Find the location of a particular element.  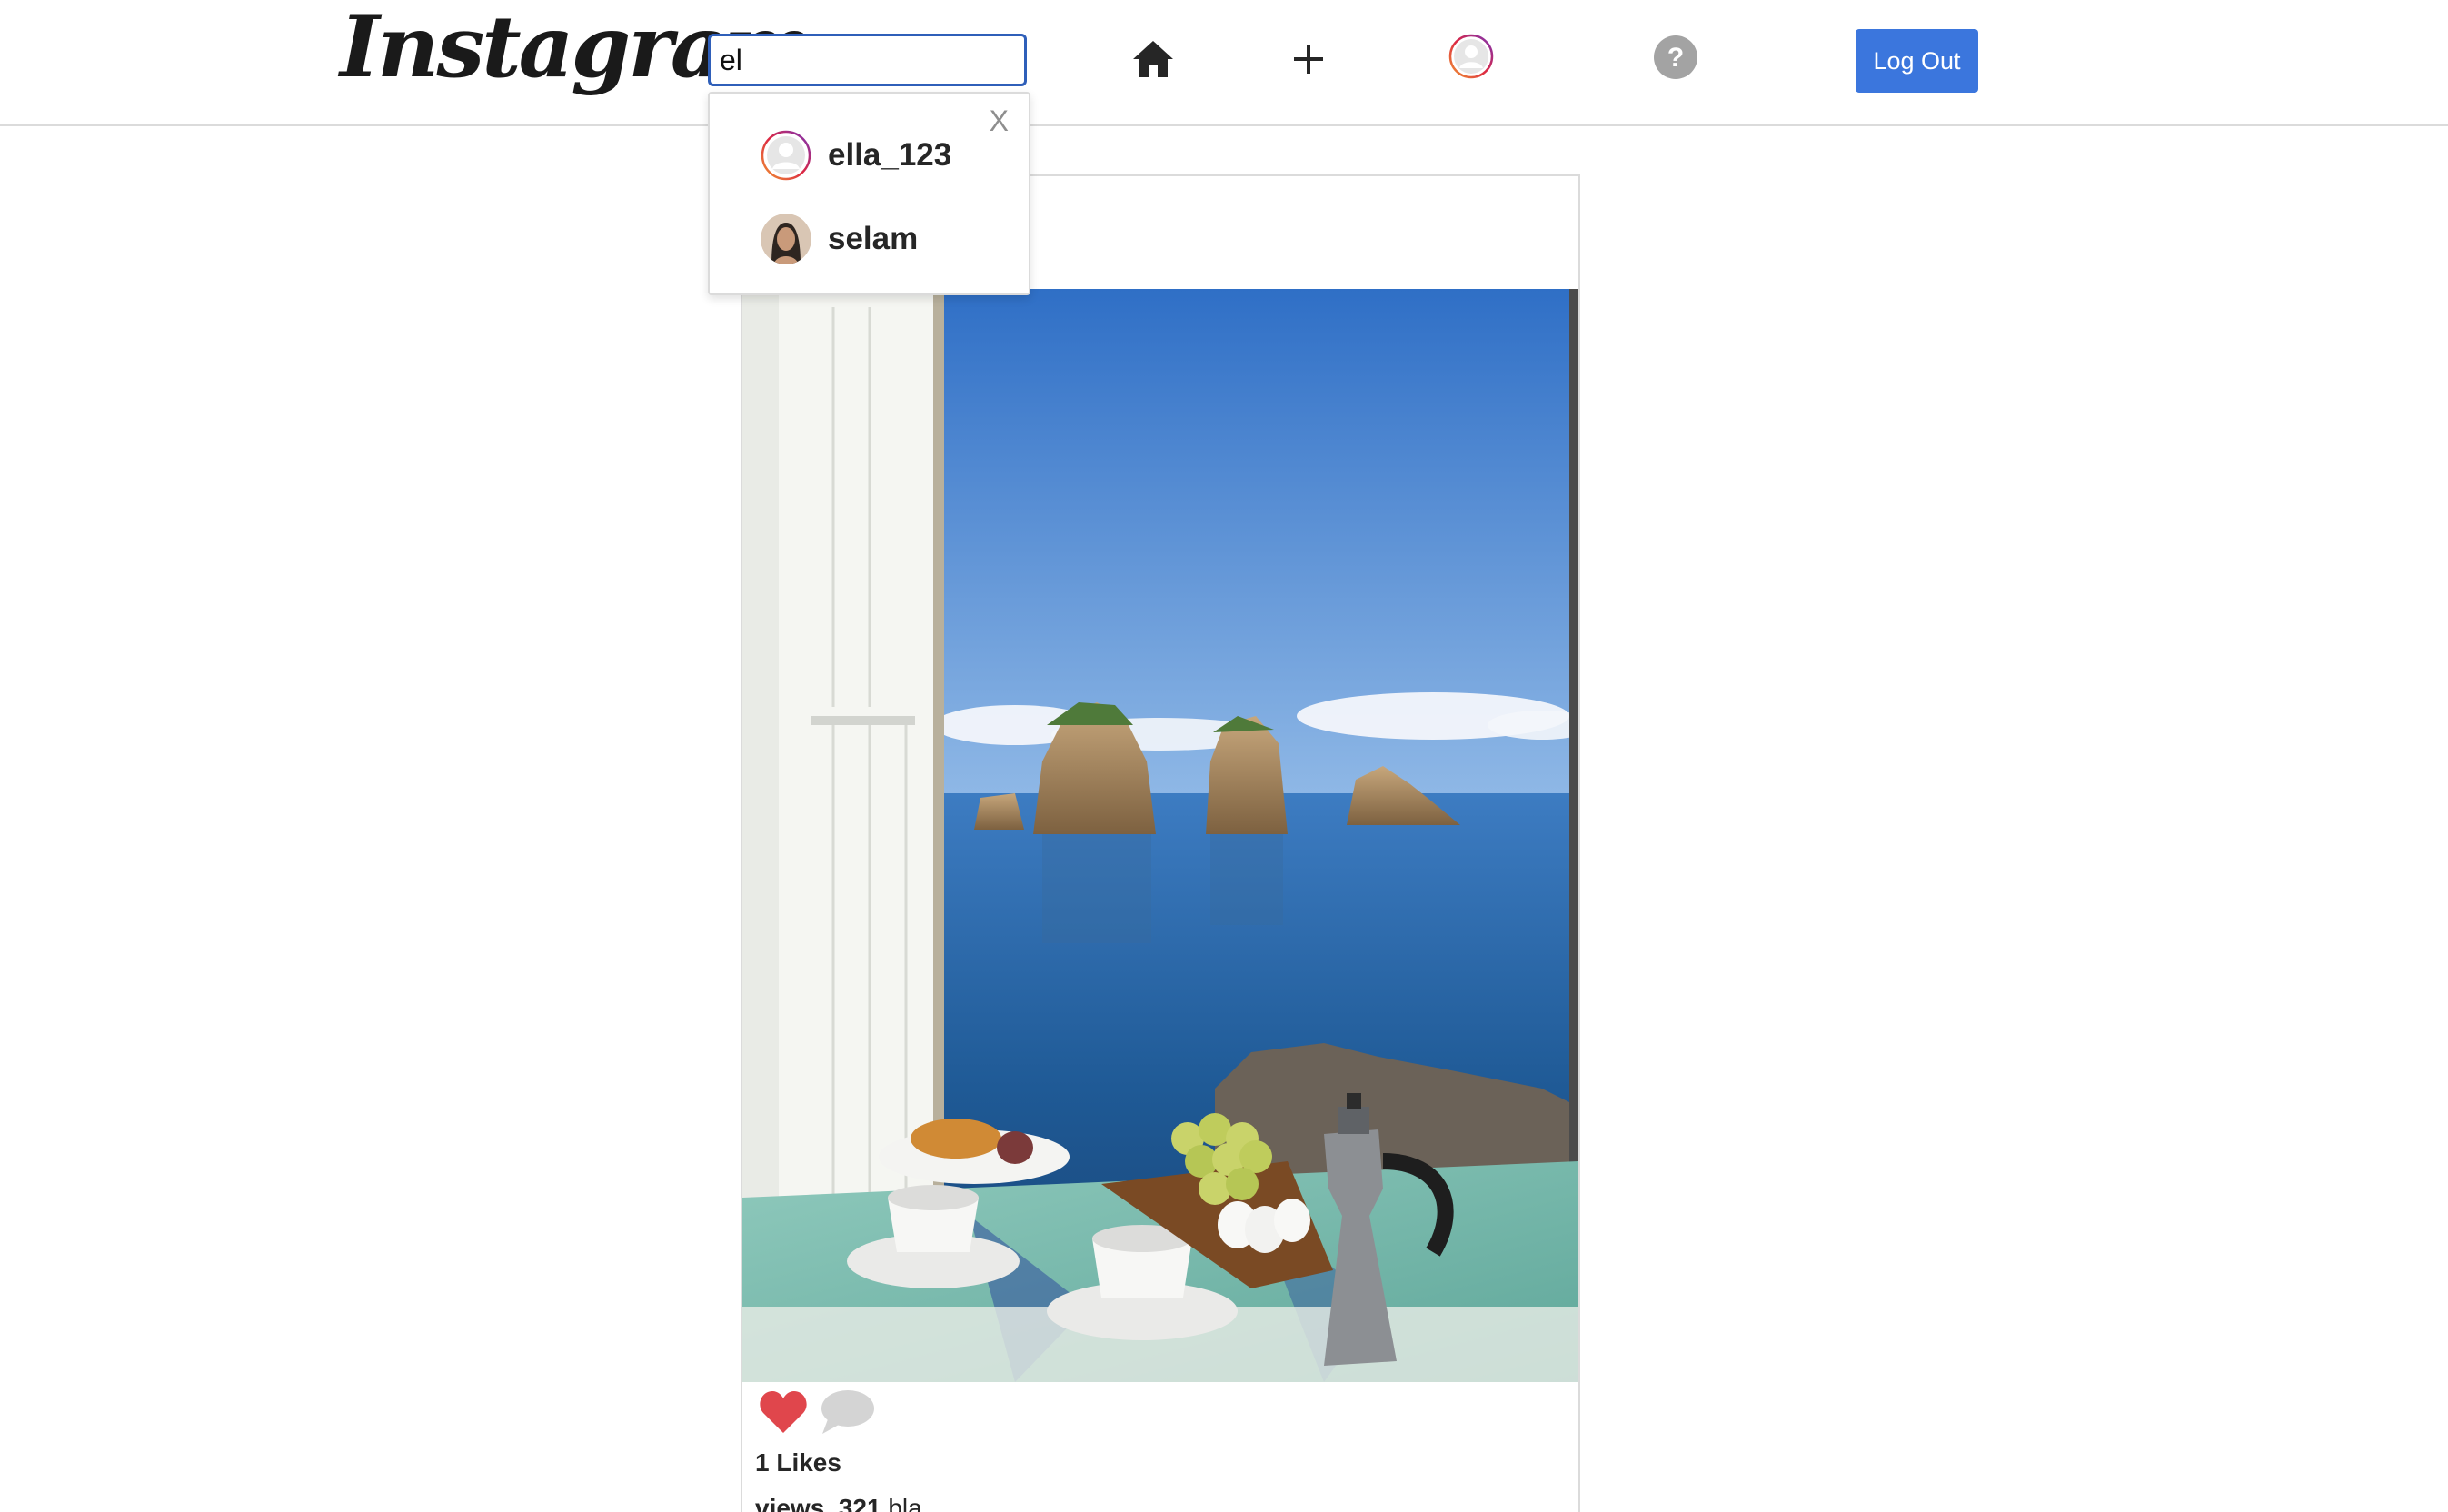

search-input is located at coordinates (868, 60).